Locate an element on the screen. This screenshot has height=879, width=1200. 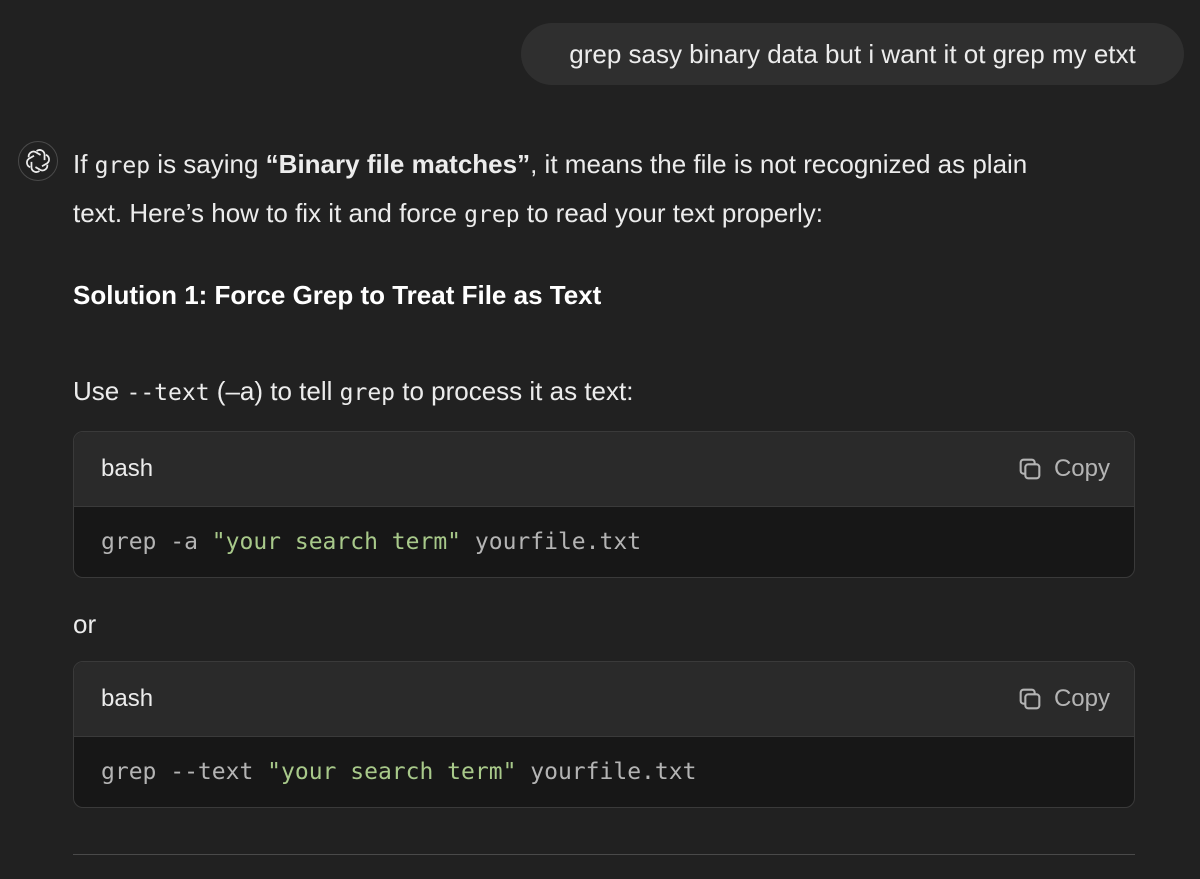
section-divider is located at coordinates (604, 854).